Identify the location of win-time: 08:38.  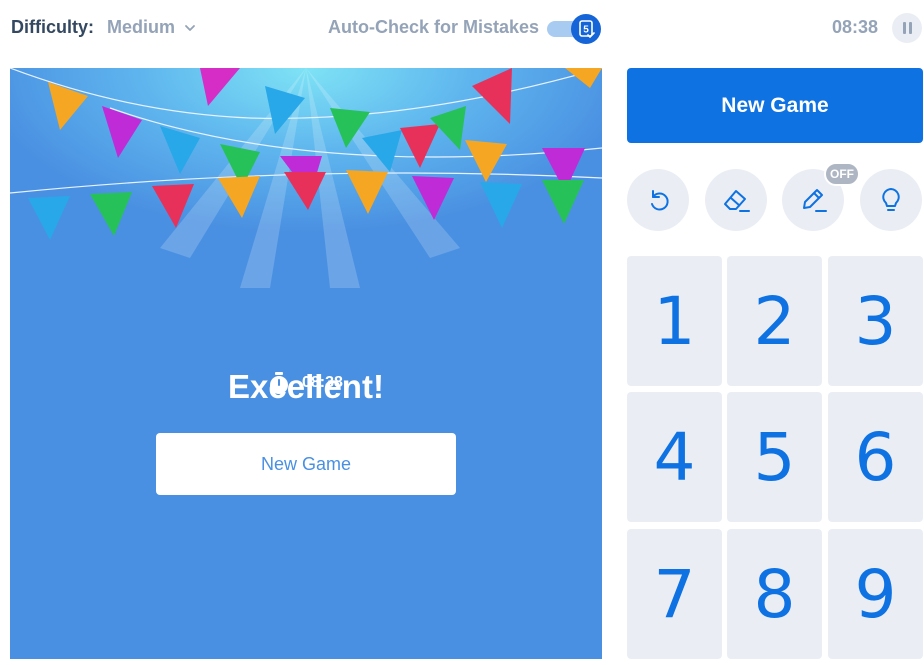
(305, 383).